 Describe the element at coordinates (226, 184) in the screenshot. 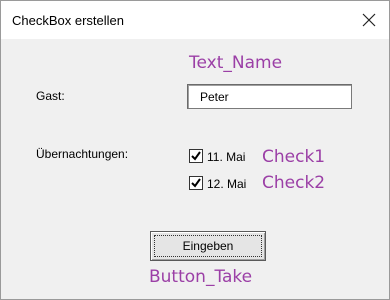

I see `checkbox-12-mai-label: 12. Mai` at that location.